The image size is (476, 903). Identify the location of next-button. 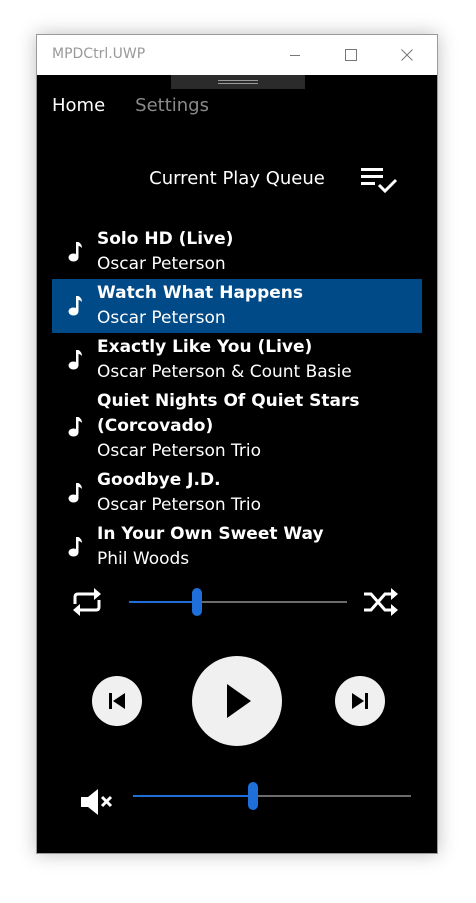
(360, 701).